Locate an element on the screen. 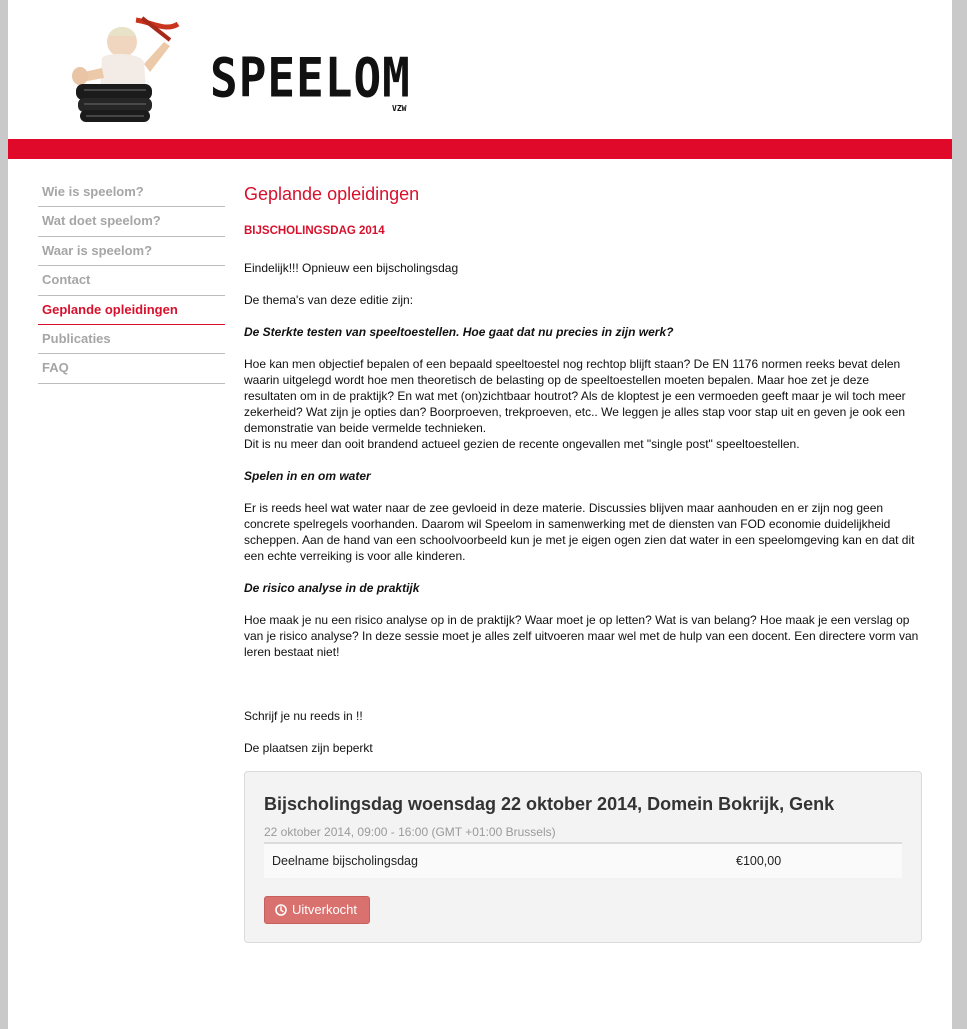  intro-text: Eindelijk!!! Opnieuw een bijscholingsdag is located at coordinates (351, 268).